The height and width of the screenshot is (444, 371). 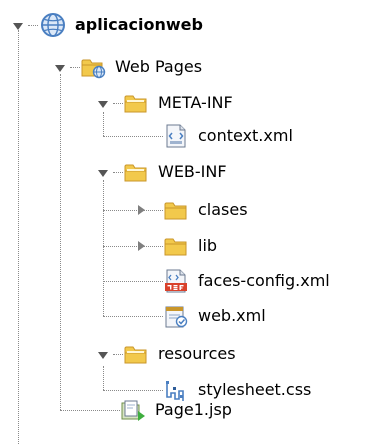 What do you see at coordinates (139, 24) in the screenshot?
I see `tree-node-label: aplicacionweb` at bounding box center [139, 24].